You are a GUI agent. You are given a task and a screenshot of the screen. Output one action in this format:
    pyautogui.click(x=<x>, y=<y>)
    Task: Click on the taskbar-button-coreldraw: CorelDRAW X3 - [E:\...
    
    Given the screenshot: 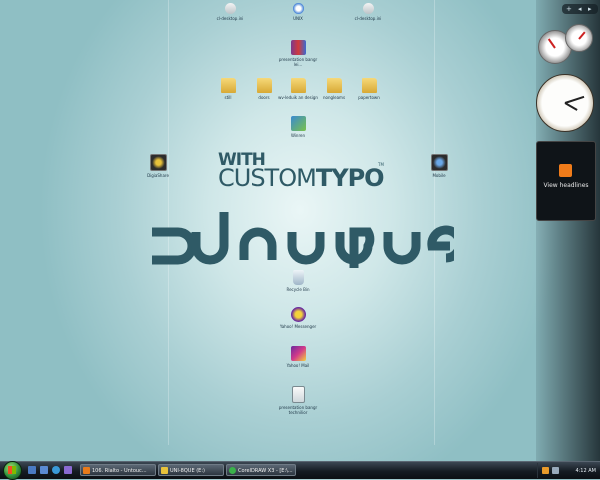 What is the action you would take?
    pyautogui.click(x=261, y=470)
    